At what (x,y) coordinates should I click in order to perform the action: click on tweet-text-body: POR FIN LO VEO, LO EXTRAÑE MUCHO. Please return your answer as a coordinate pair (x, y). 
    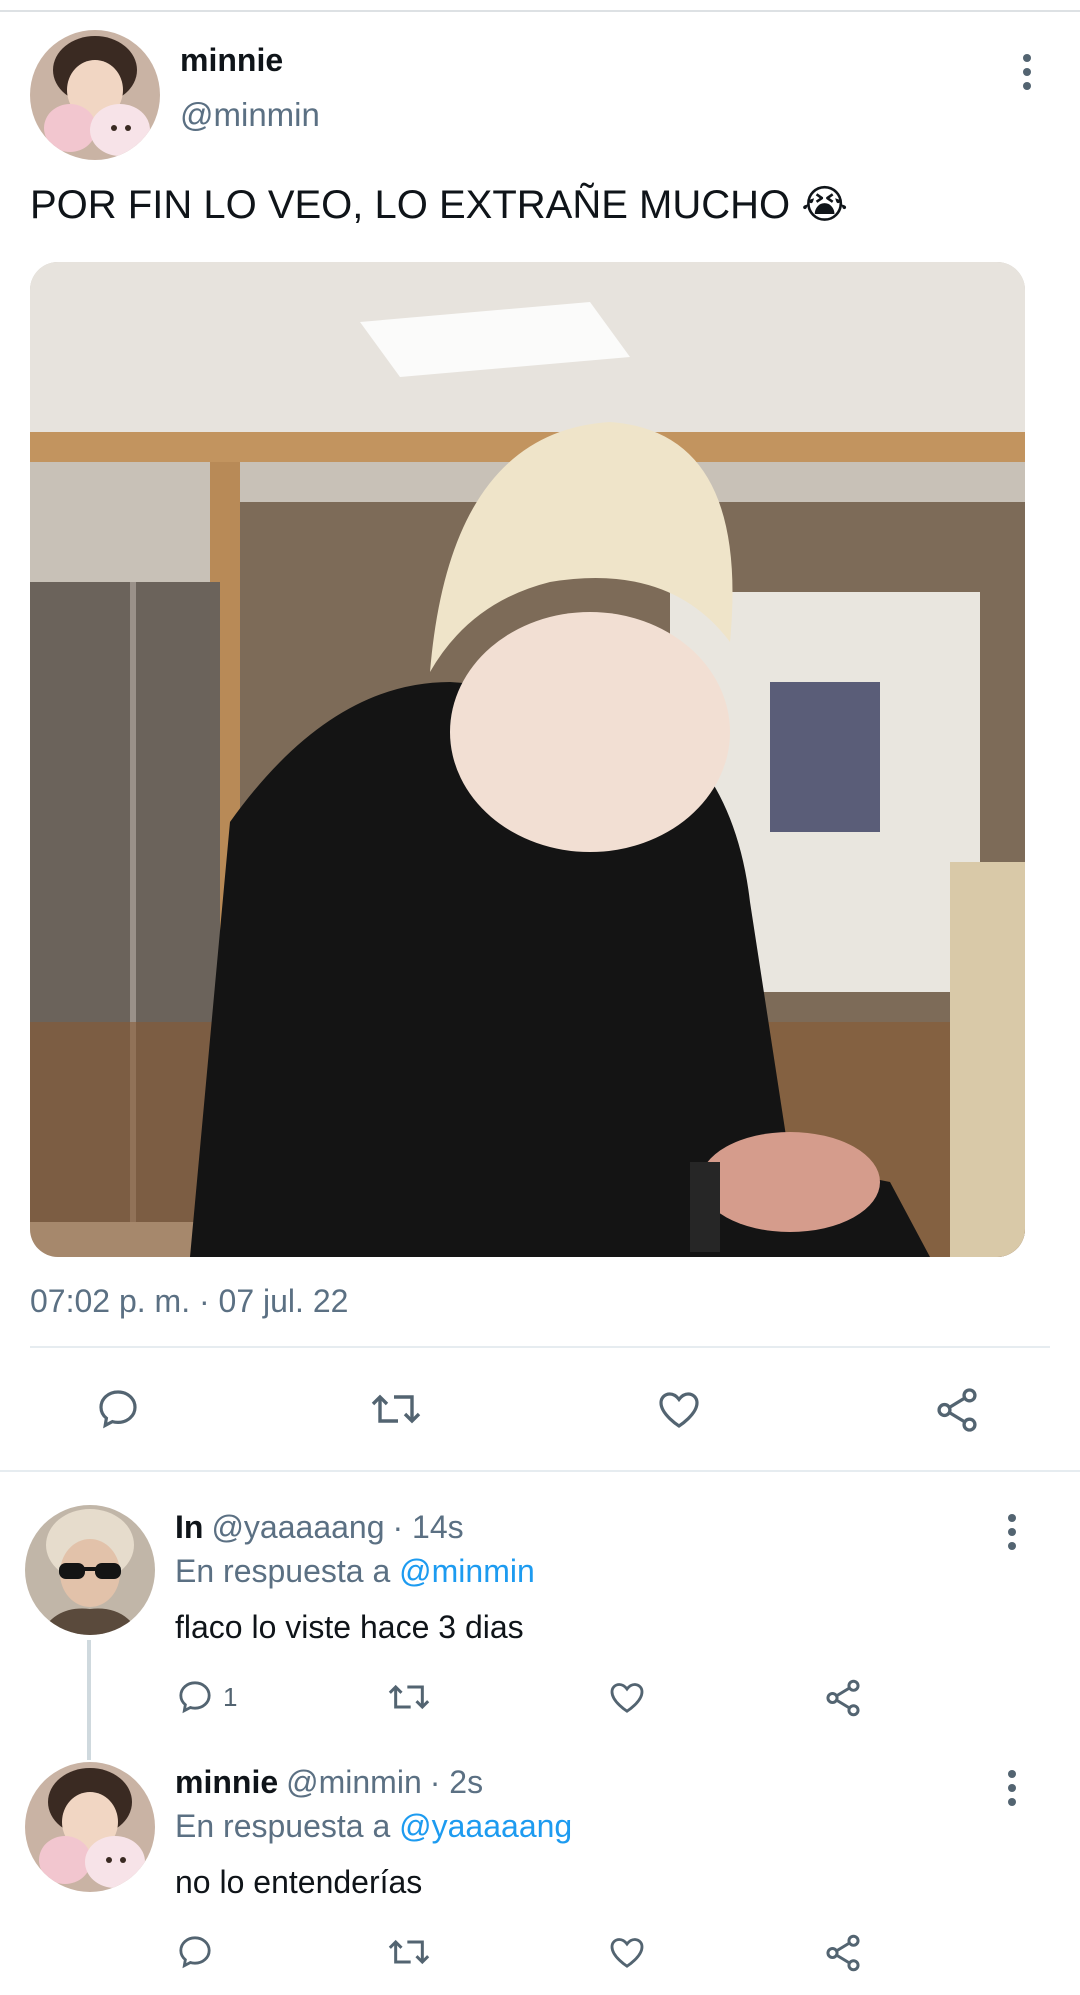
    Looking at the image, I should click on (410, 205).